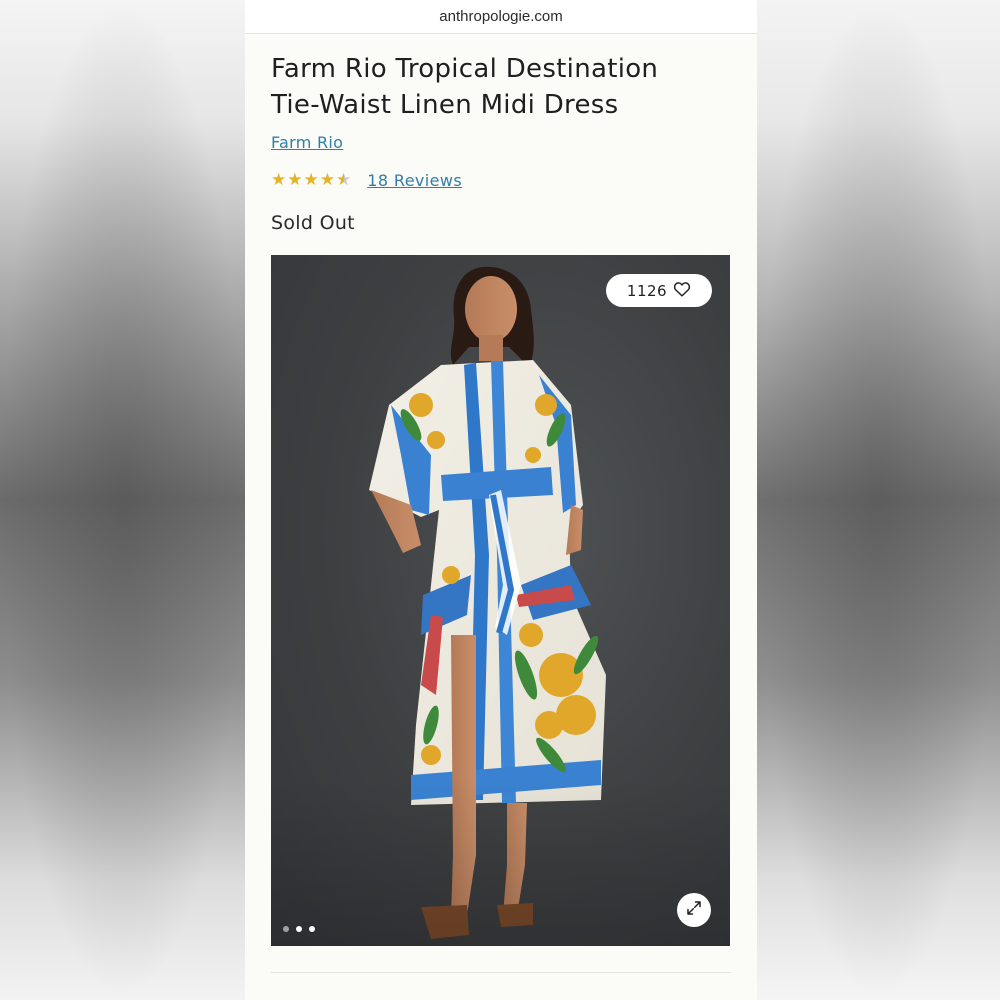 The image size is (1000, 1000). I want to click on half-star-icon: ★, so click(344, 179).